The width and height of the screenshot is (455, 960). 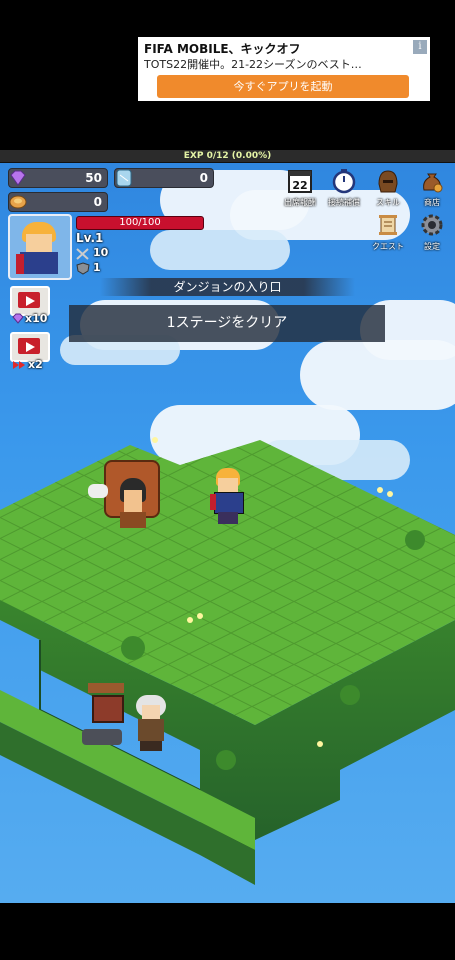 I want to click on ad-cta-button: 今すぐアプリを起動, so click(x=283, y=86).